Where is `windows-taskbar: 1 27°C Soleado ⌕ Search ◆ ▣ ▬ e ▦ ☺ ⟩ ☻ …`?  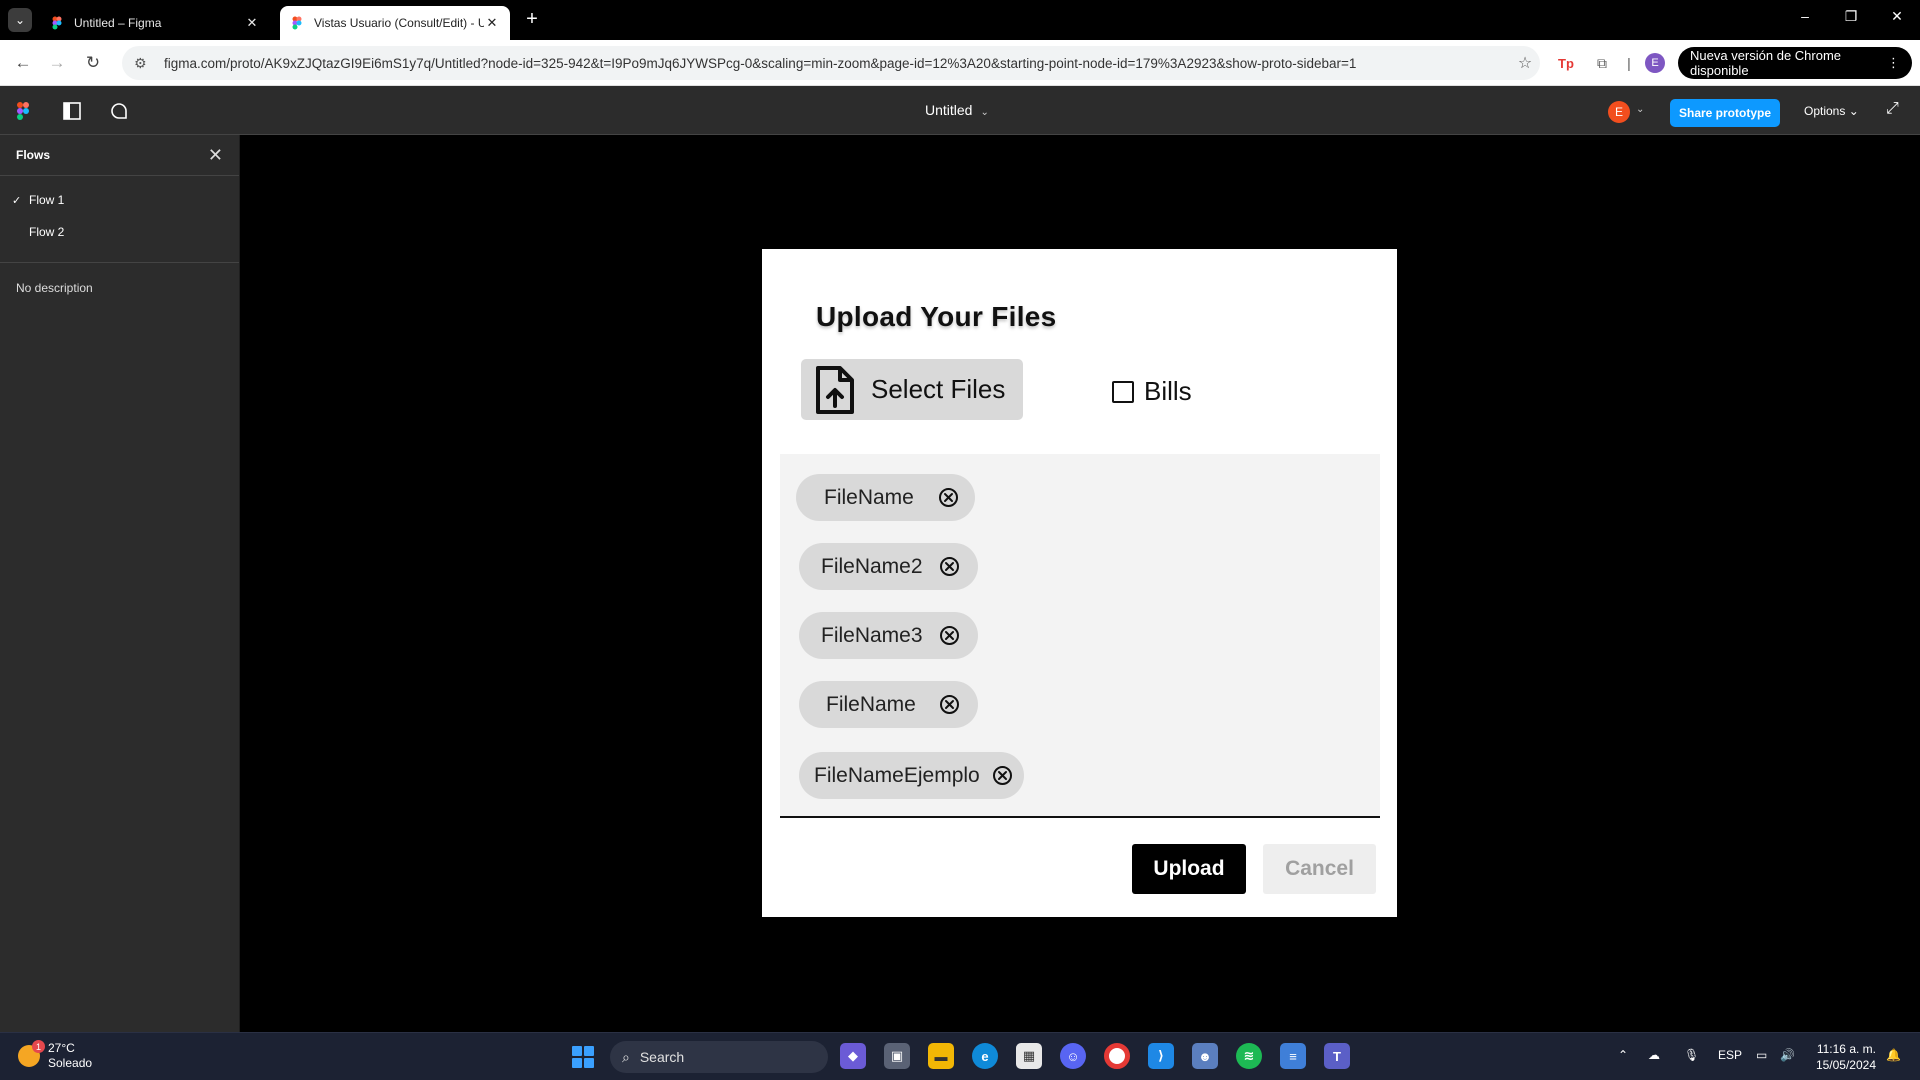
windows-taskbar: 1 27°C Soleado ⌕ Search ◆ ▣ ▬ e ▦ ☺ ⟩ ☻ … is located at coordinates (960, 1056).